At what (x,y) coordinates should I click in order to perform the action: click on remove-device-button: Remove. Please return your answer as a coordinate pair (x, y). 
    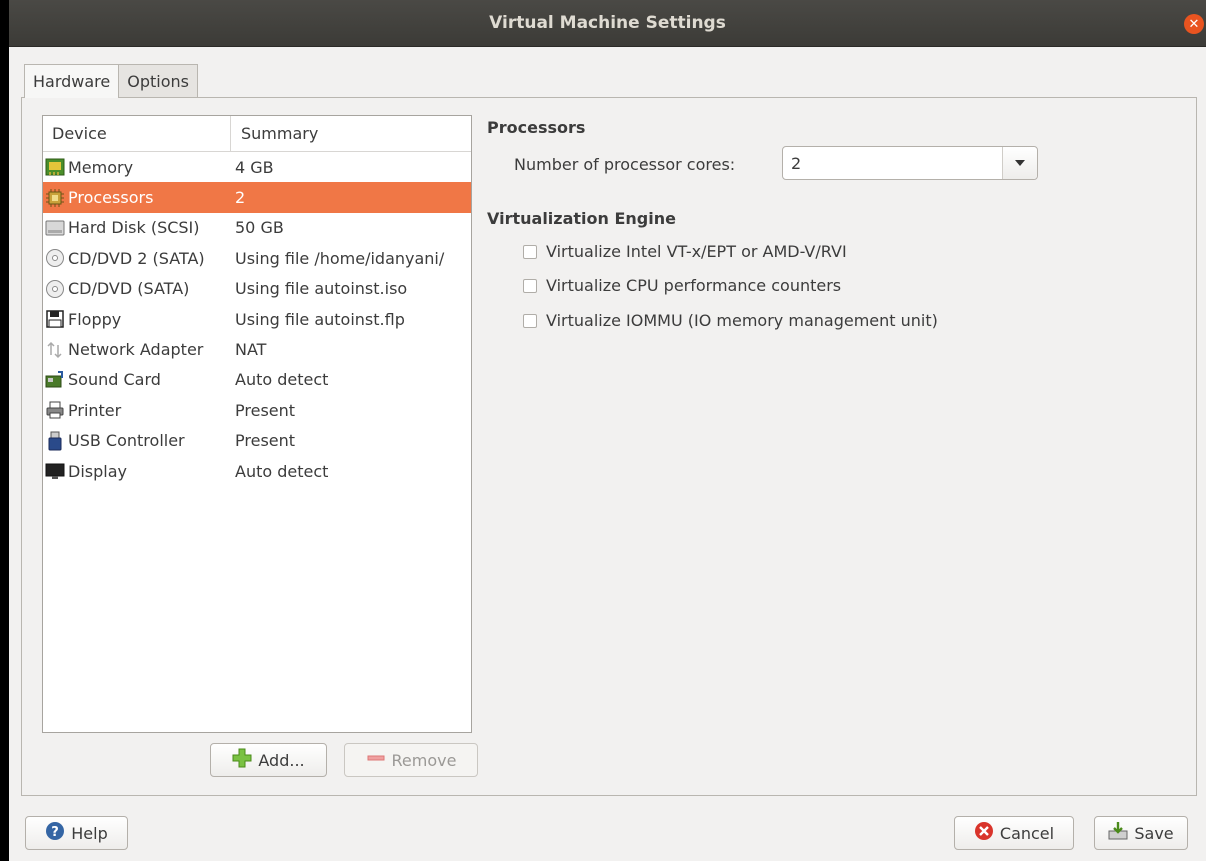
    Looking at the image, I should click on (411, 760).